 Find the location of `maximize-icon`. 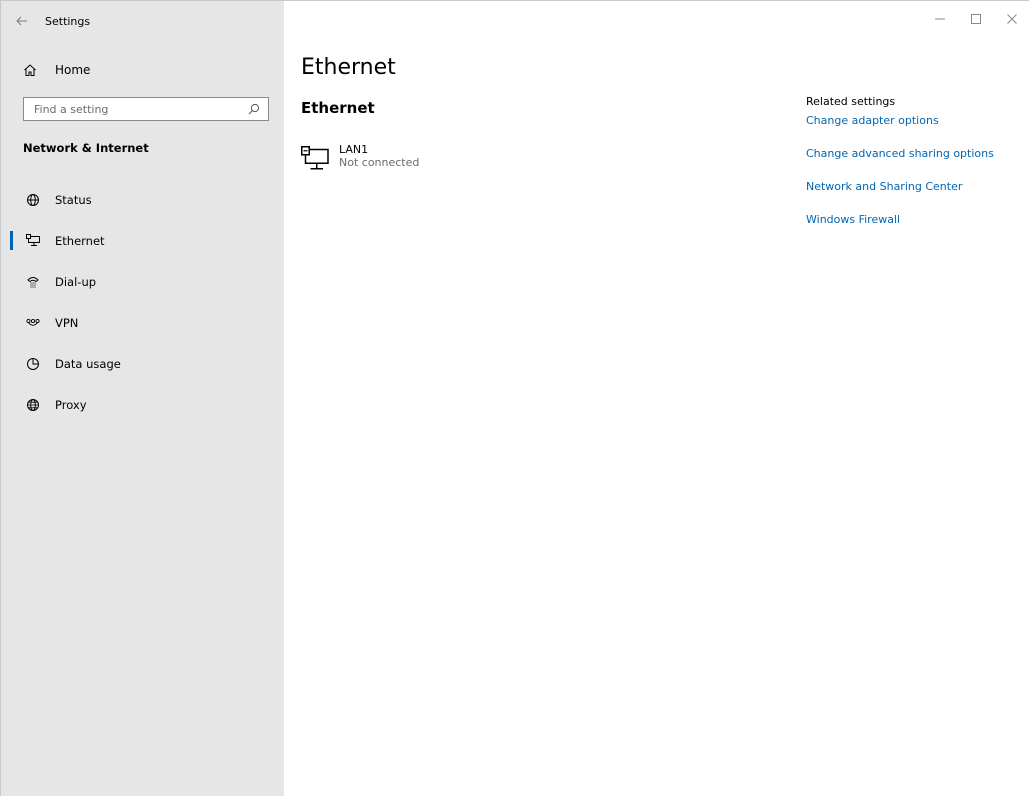

maximize-icon is located at coordinates (976, 19).